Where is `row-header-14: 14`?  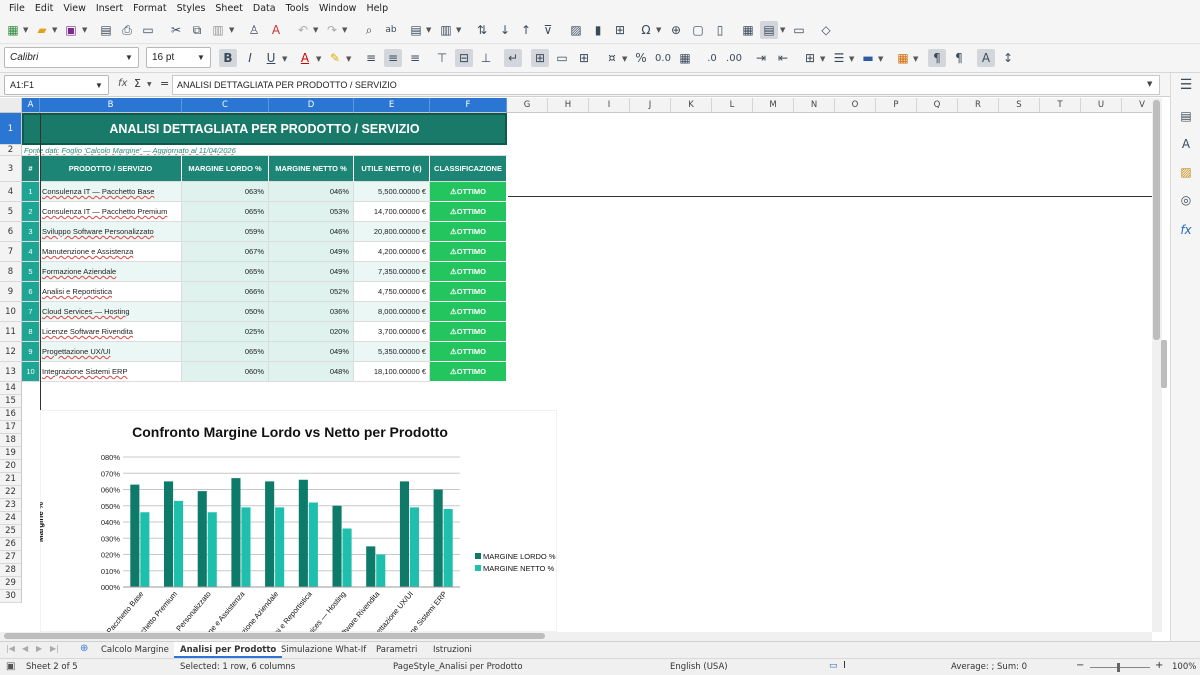 row-header-14: 14 is located at coordinates (11, 388).